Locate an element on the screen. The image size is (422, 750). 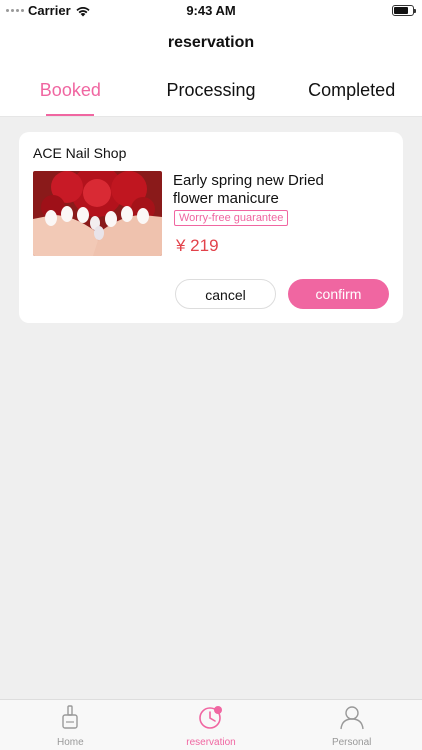
product-image is located at coordinates (97, 213).